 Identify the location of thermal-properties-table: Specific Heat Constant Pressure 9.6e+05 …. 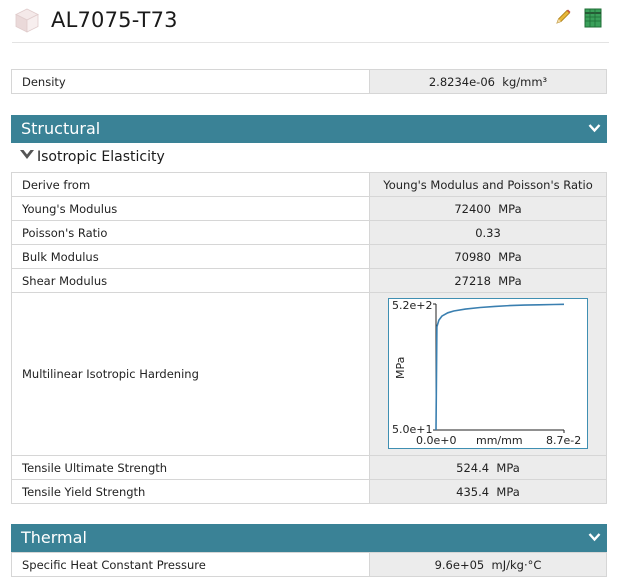
(309, 564).